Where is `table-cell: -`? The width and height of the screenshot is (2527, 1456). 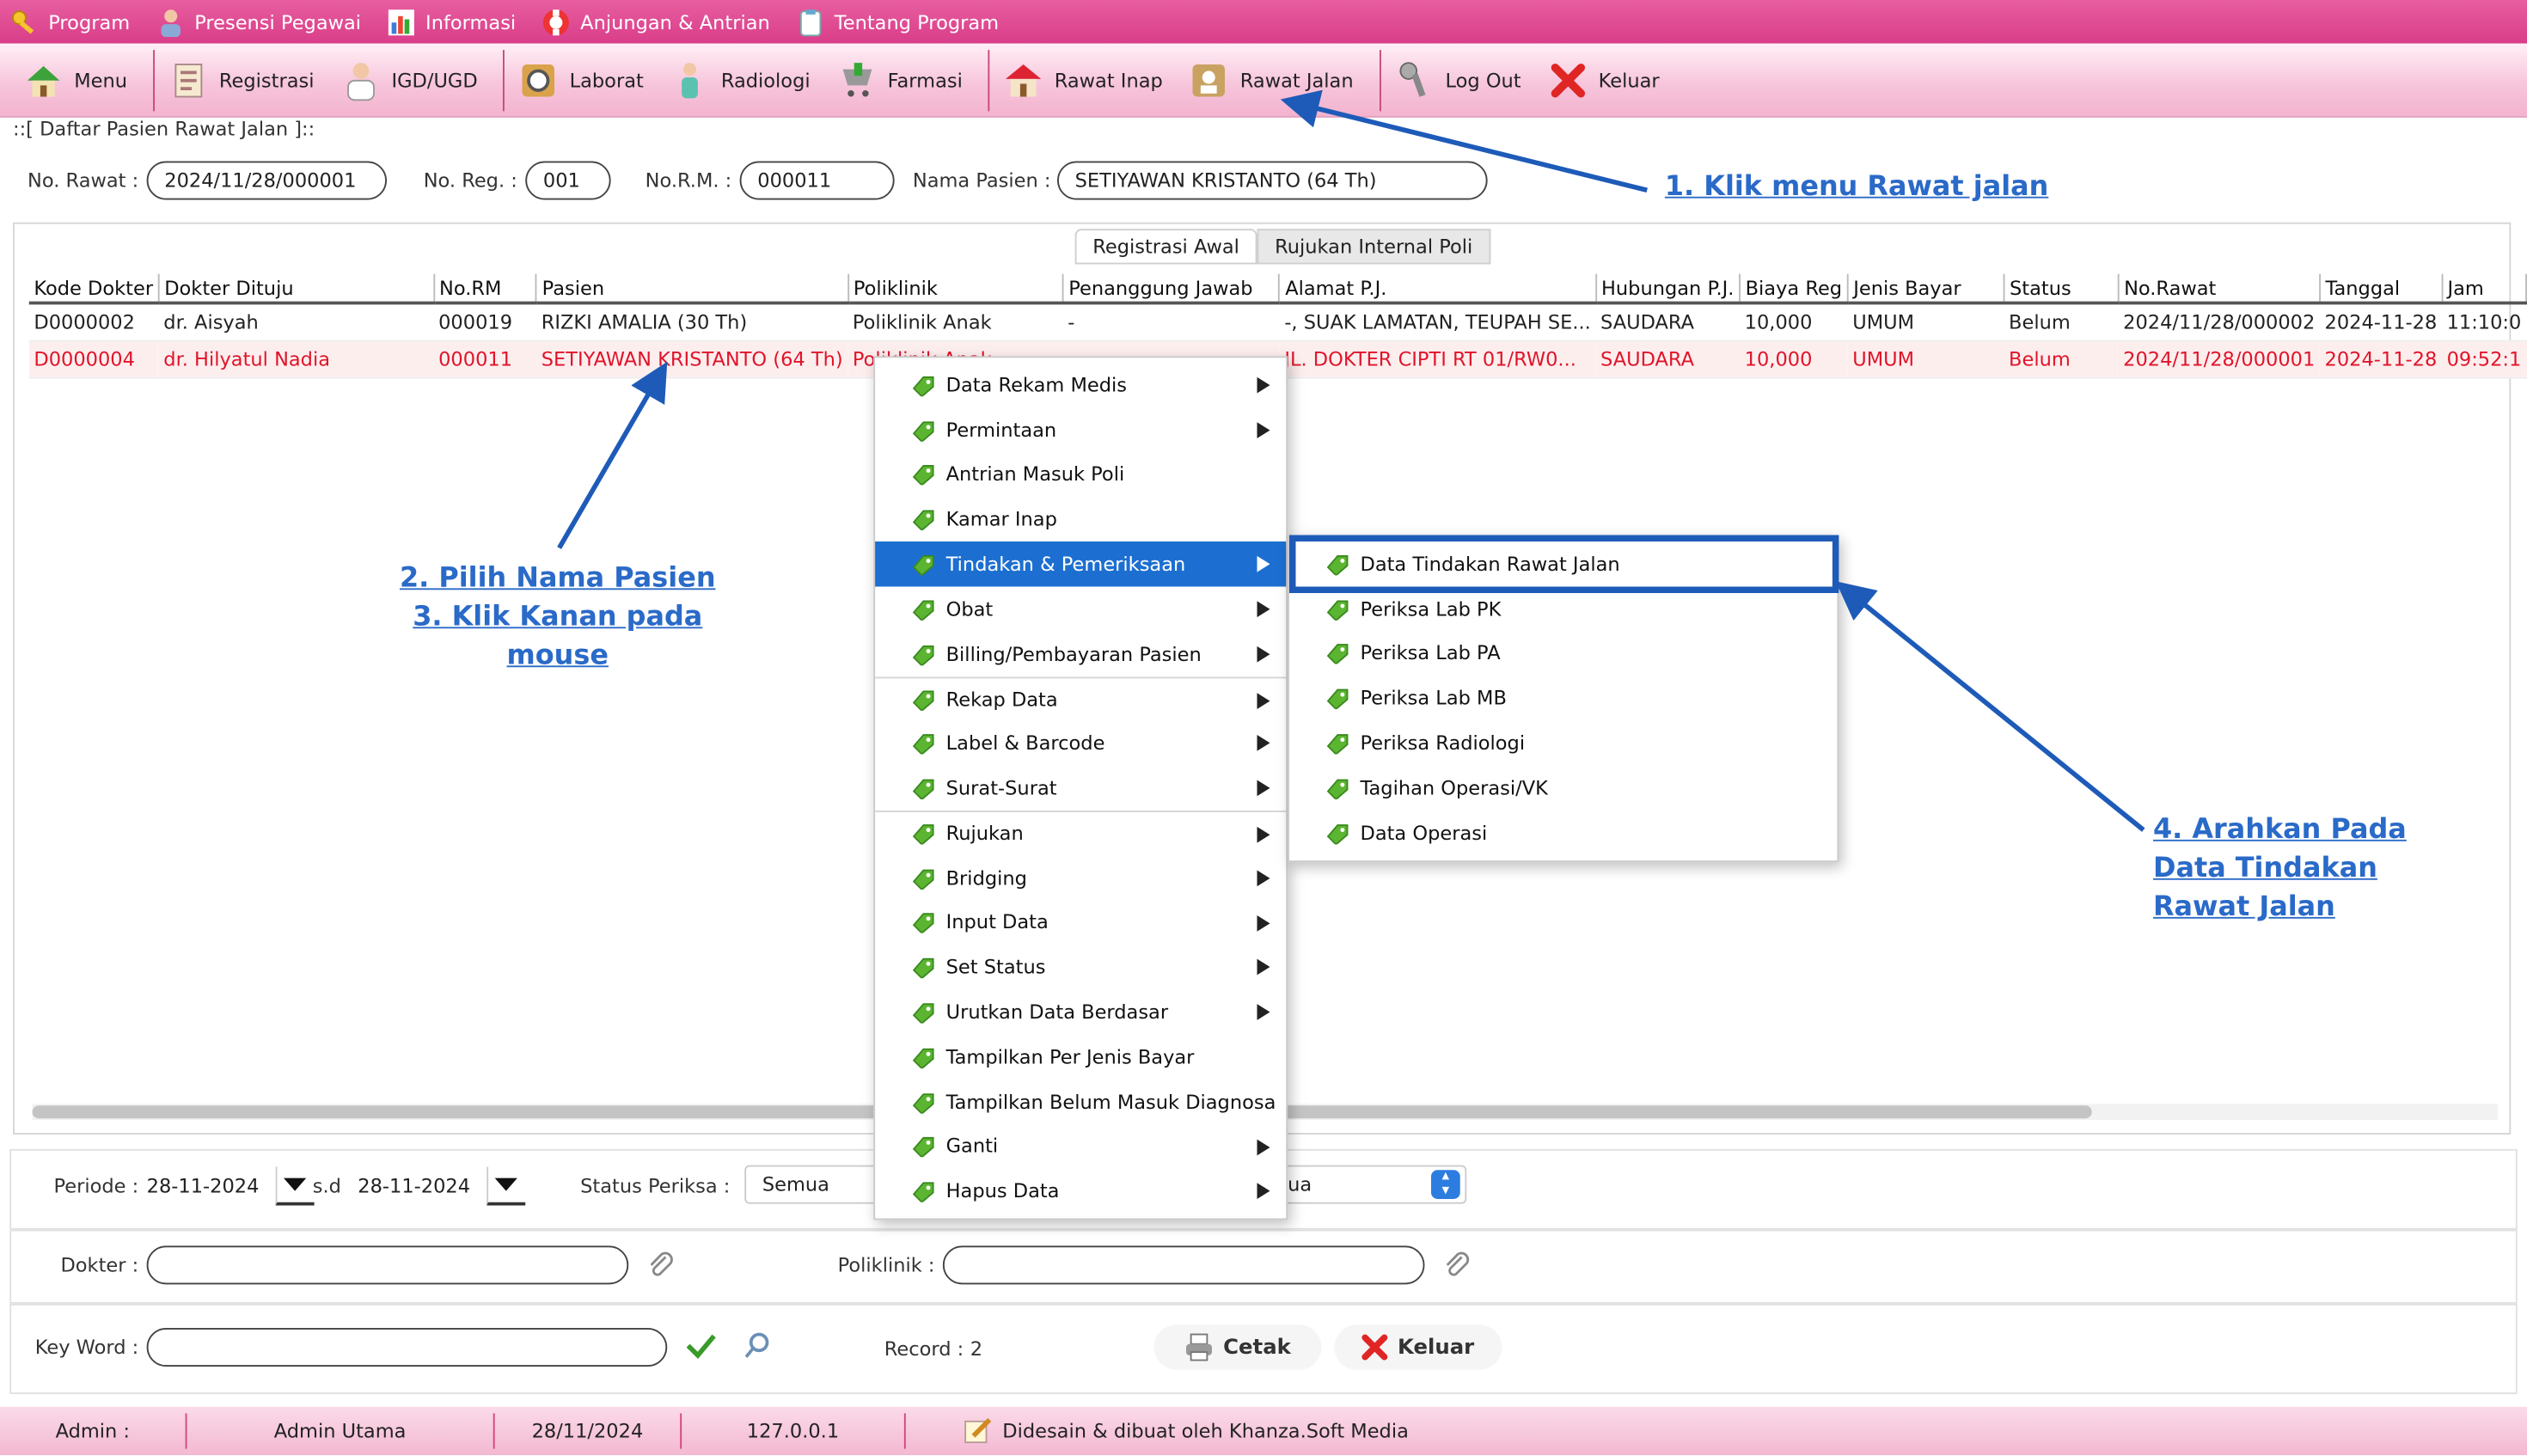
table-cell: - is located at coordinates (1171, 322).